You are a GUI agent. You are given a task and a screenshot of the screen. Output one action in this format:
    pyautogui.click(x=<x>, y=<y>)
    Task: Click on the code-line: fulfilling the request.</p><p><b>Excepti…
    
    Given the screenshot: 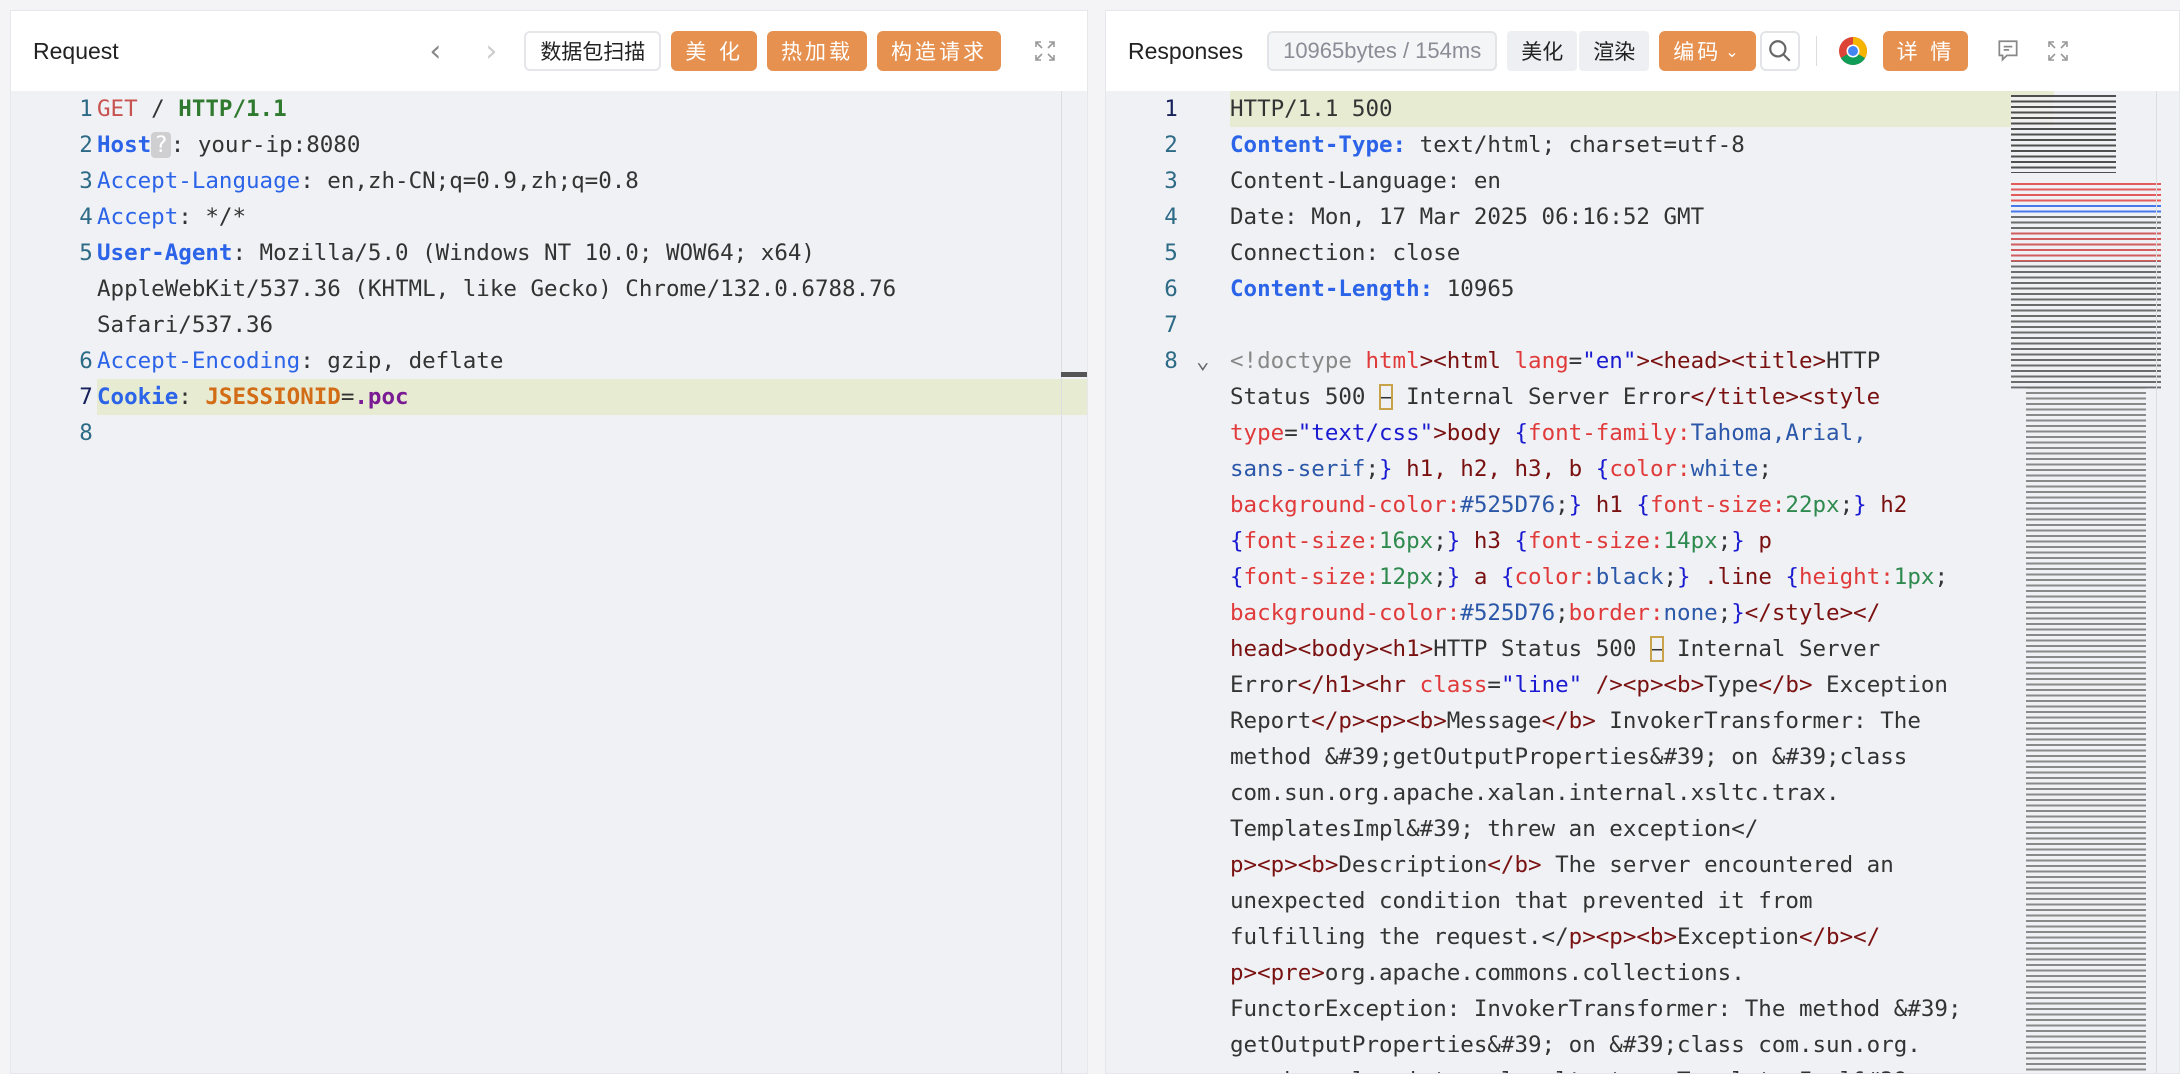 What is the action you would take?
    pyautogui.click(x=1642, y=937)
    